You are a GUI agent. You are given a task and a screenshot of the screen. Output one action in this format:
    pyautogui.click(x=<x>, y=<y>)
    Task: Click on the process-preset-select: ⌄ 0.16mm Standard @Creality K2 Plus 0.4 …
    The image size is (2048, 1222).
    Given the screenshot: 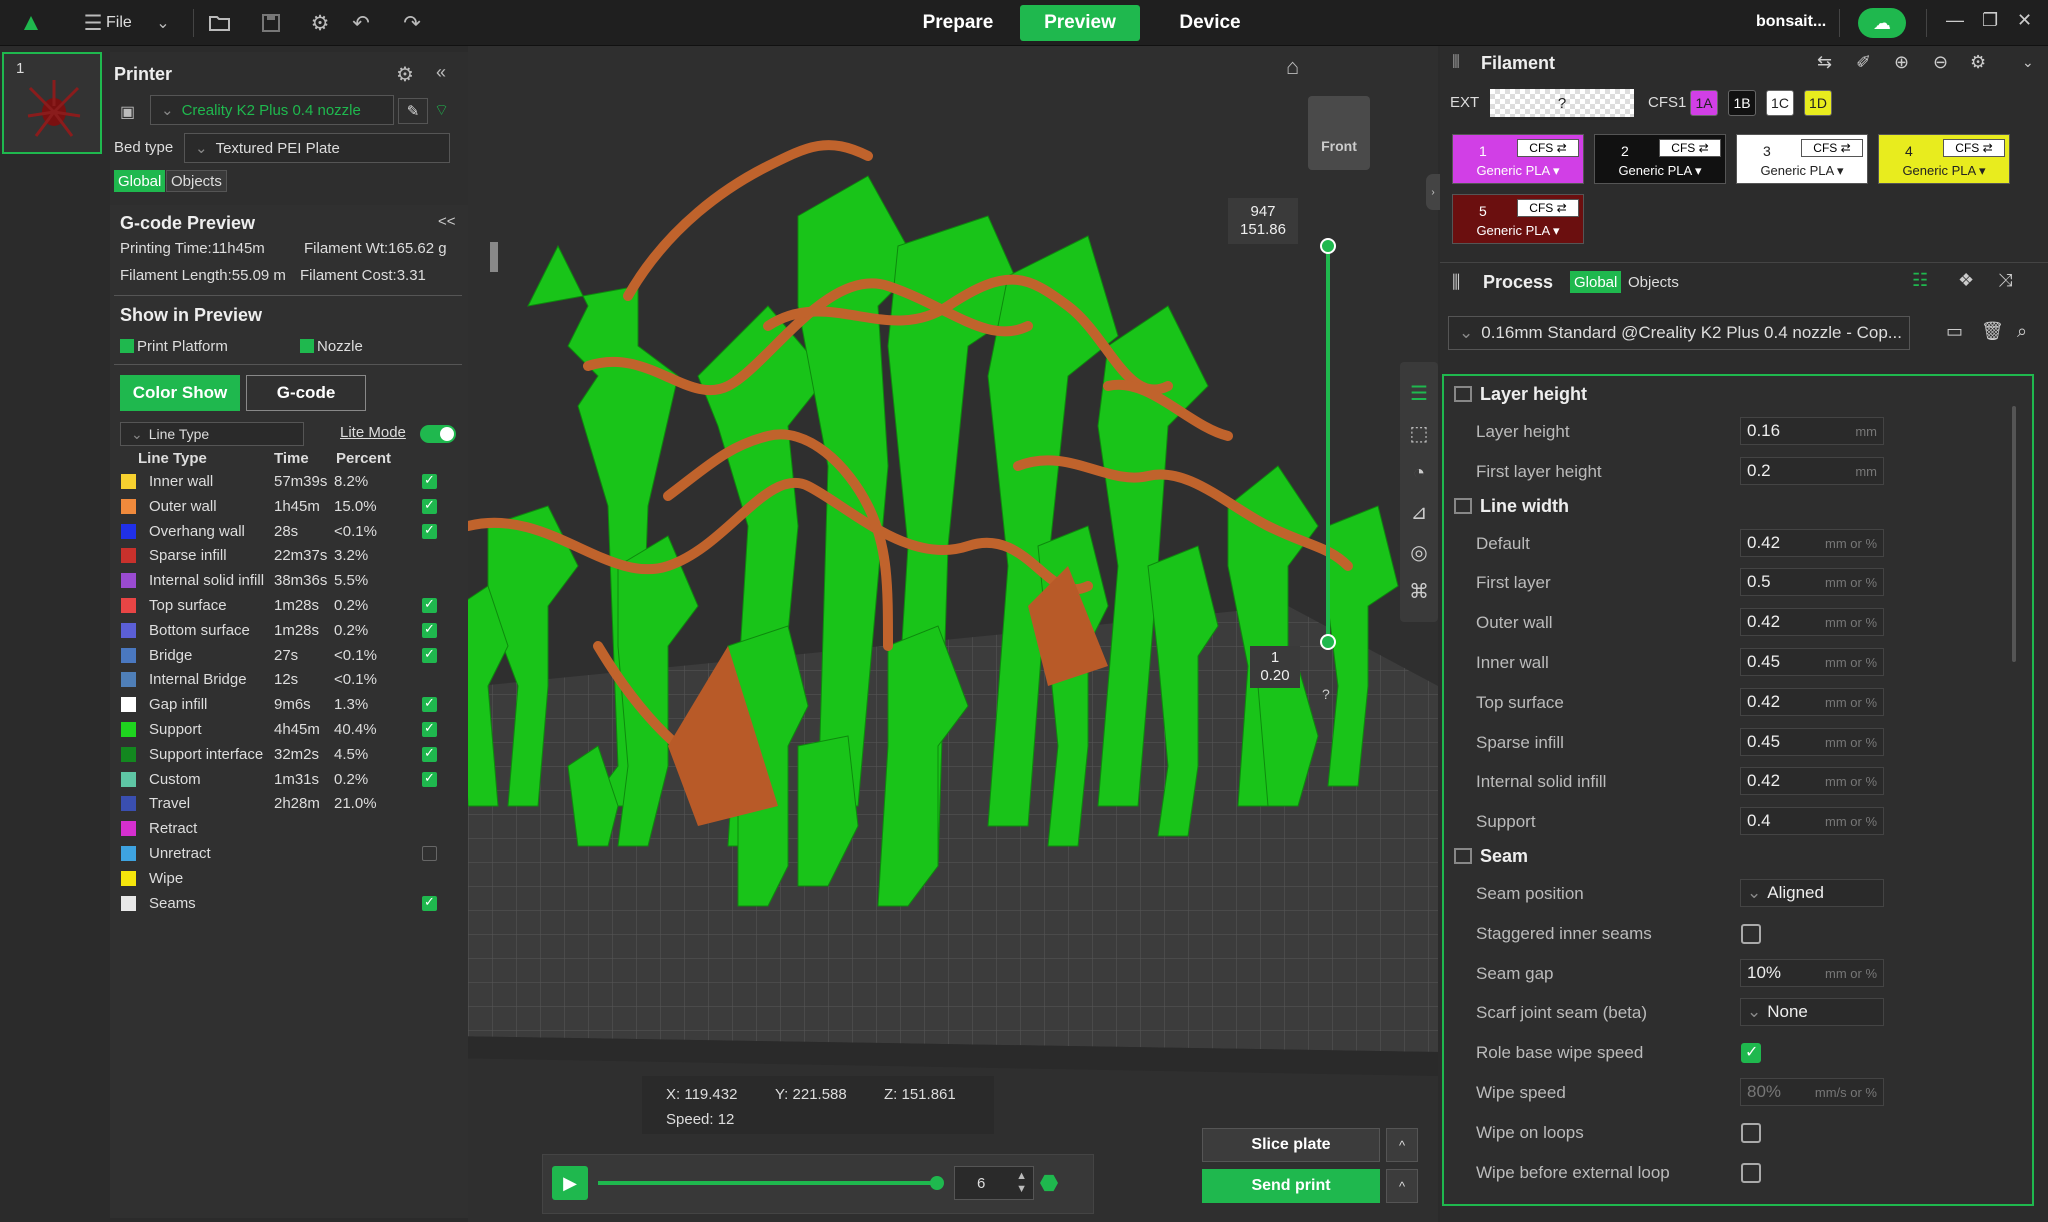 What is the action you would take?
    pyautogui.click(x=1679, y=333)
    